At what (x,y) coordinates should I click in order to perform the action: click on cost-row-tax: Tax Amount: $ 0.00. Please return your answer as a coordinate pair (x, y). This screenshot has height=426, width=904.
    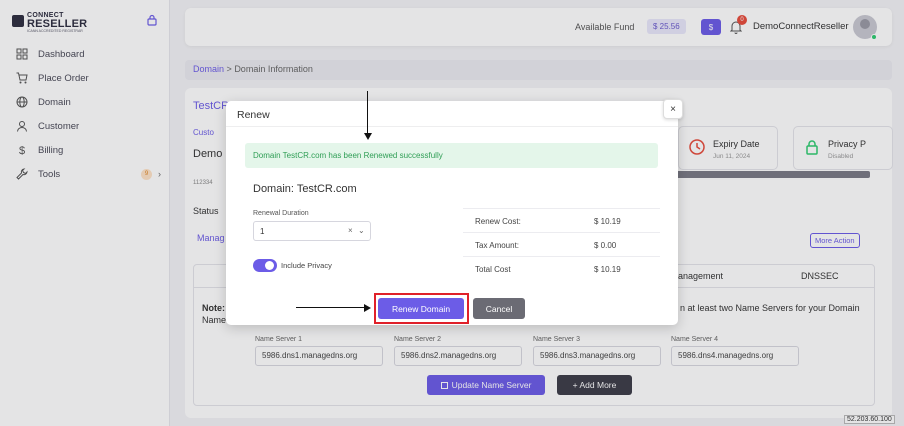
    Looking at the image, I should click on (561, 244).